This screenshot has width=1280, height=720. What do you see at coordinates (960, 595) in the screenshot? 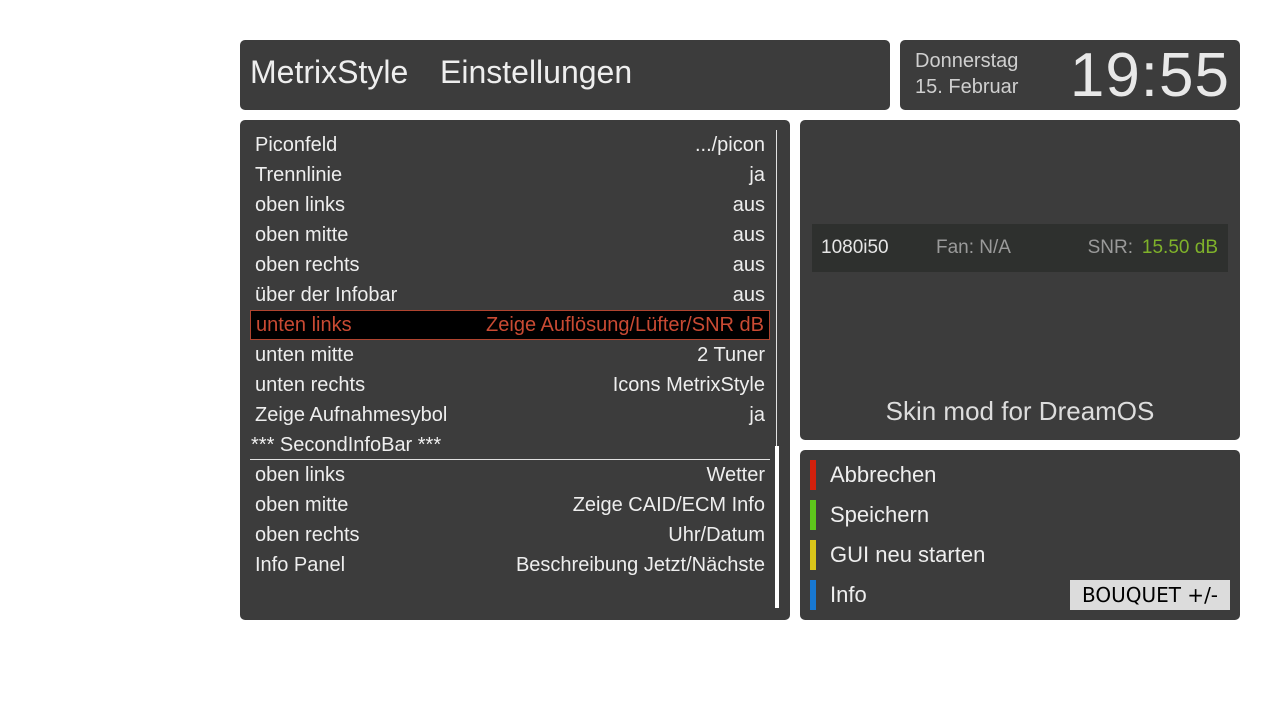
I see `blue-button-info: Info` at bounding box center [960, 595].